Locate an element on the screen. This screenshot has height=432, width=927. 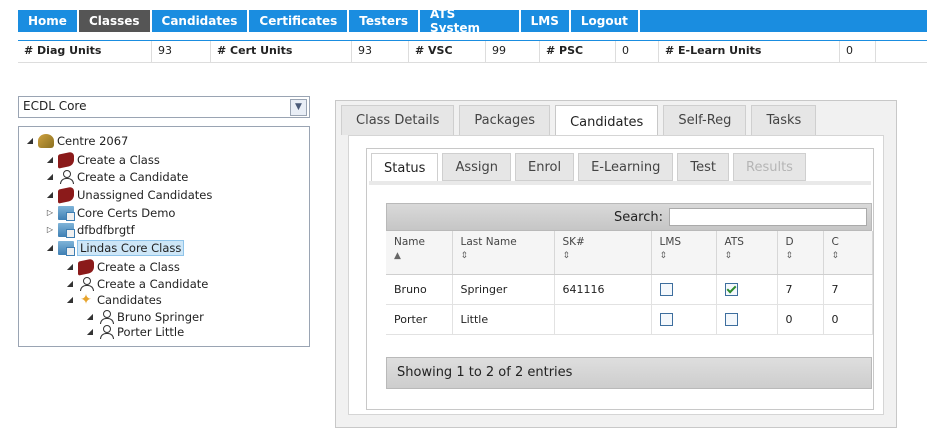
column-header-name: Name ▲ is located at coordinates (419, 253).